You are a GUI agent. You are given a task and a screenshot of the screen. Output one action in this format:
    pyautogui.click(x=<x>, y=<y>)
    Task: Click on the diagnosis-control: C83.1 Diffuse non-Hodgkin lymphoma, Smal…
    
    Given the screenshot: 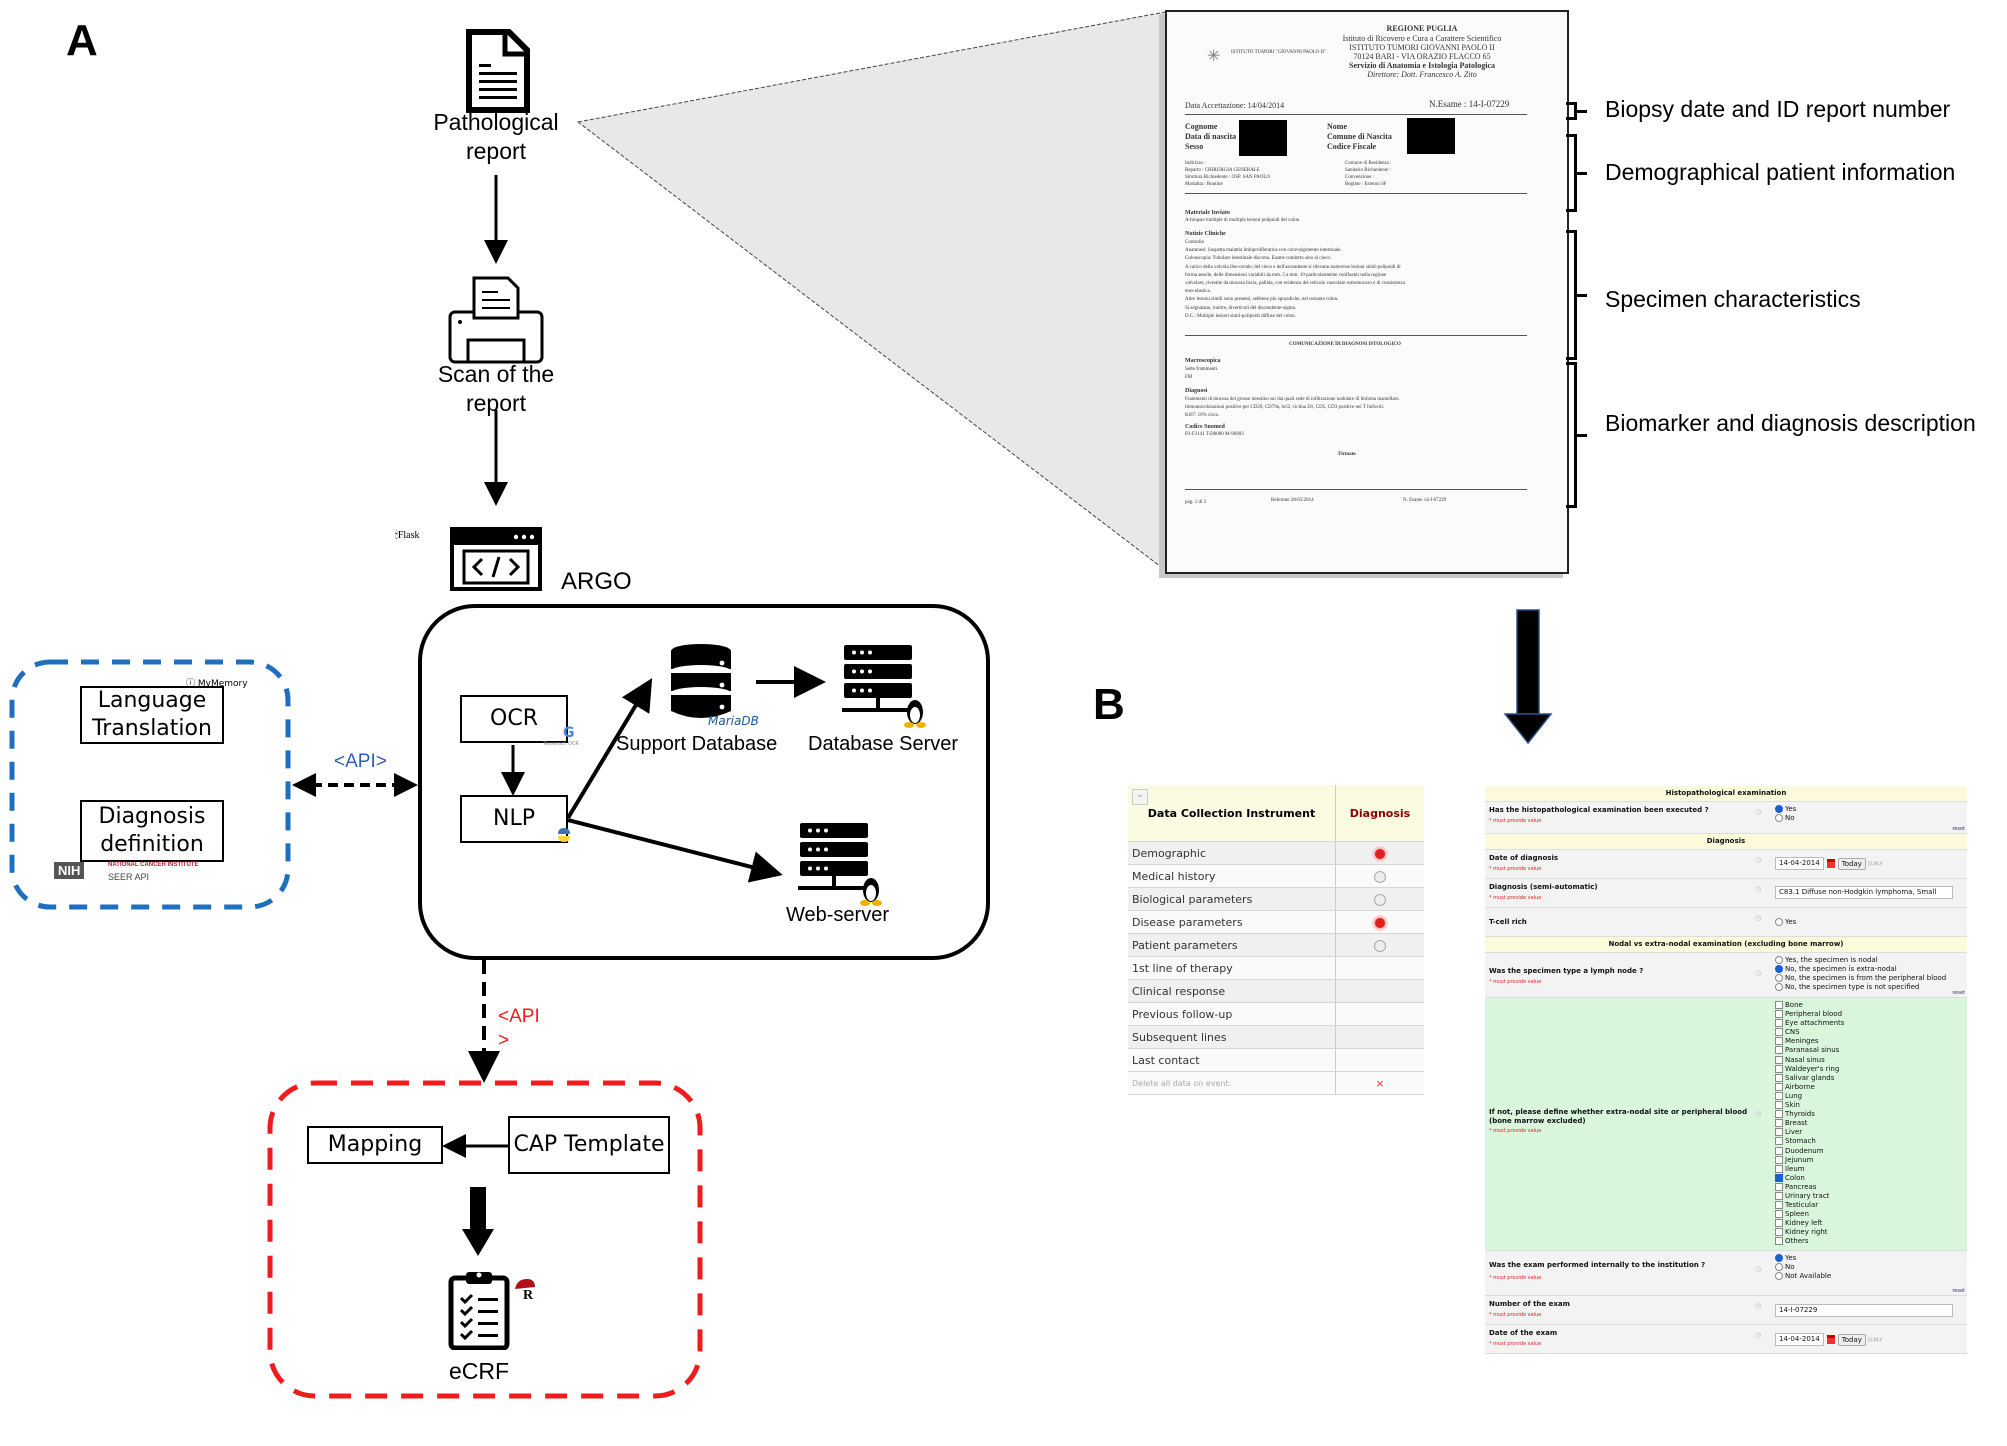 What is the action you would take?
    pyautogui.click(x=1864, y=892)
    